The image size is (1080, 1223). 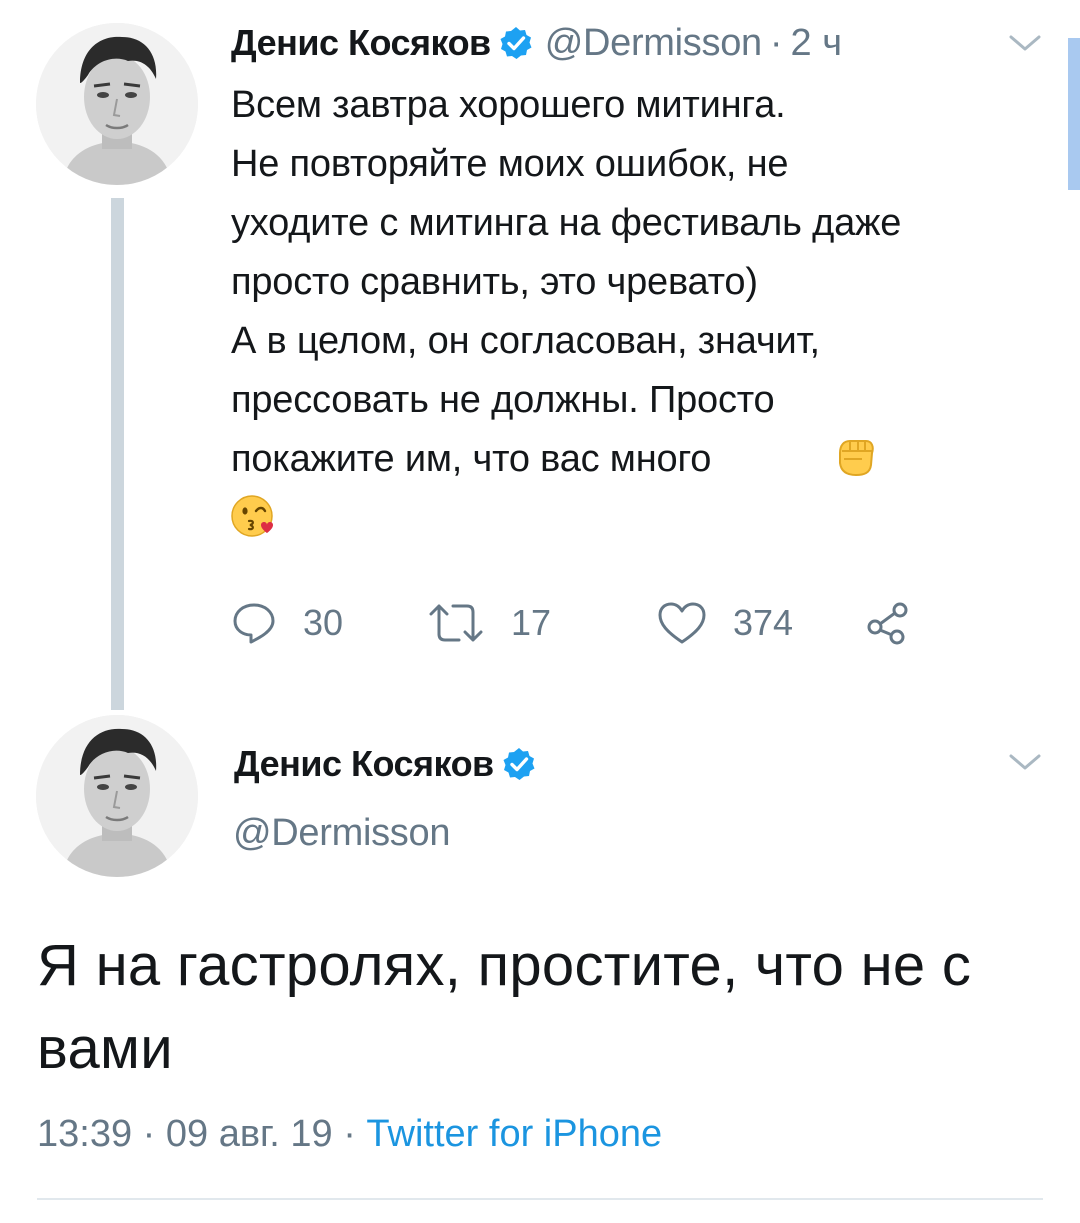 I want to click on tweet-meta: 13:39 · 09 авг. 19 · Twitter for iPhone, so click(x=349, y=1134).